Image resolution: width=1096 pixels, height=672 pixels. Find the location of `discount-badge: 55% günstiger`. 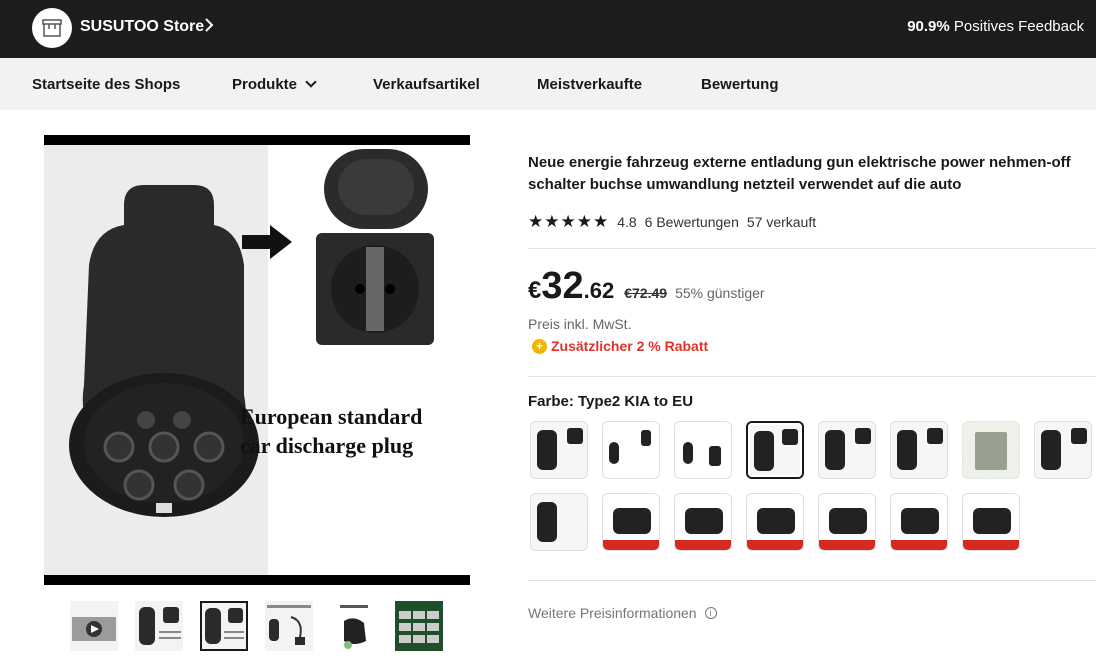

discount-badge: 55% günstiger is located at coordinates (720, 293).